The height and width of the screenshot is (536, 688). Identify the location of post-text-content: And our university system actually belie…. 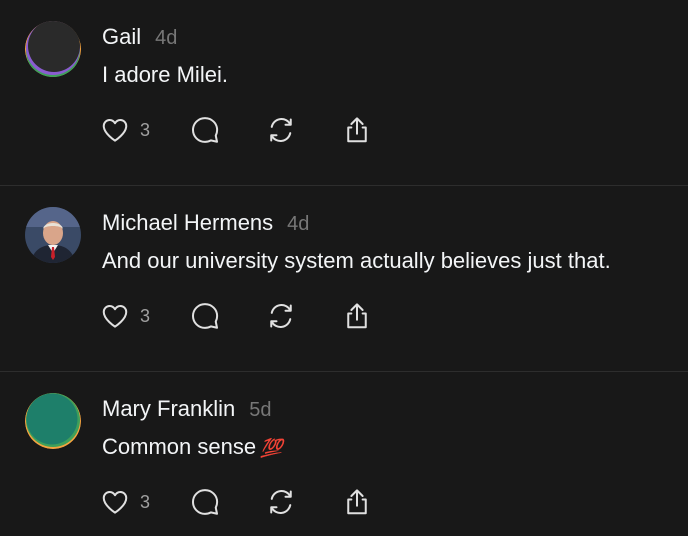
(356, 260).